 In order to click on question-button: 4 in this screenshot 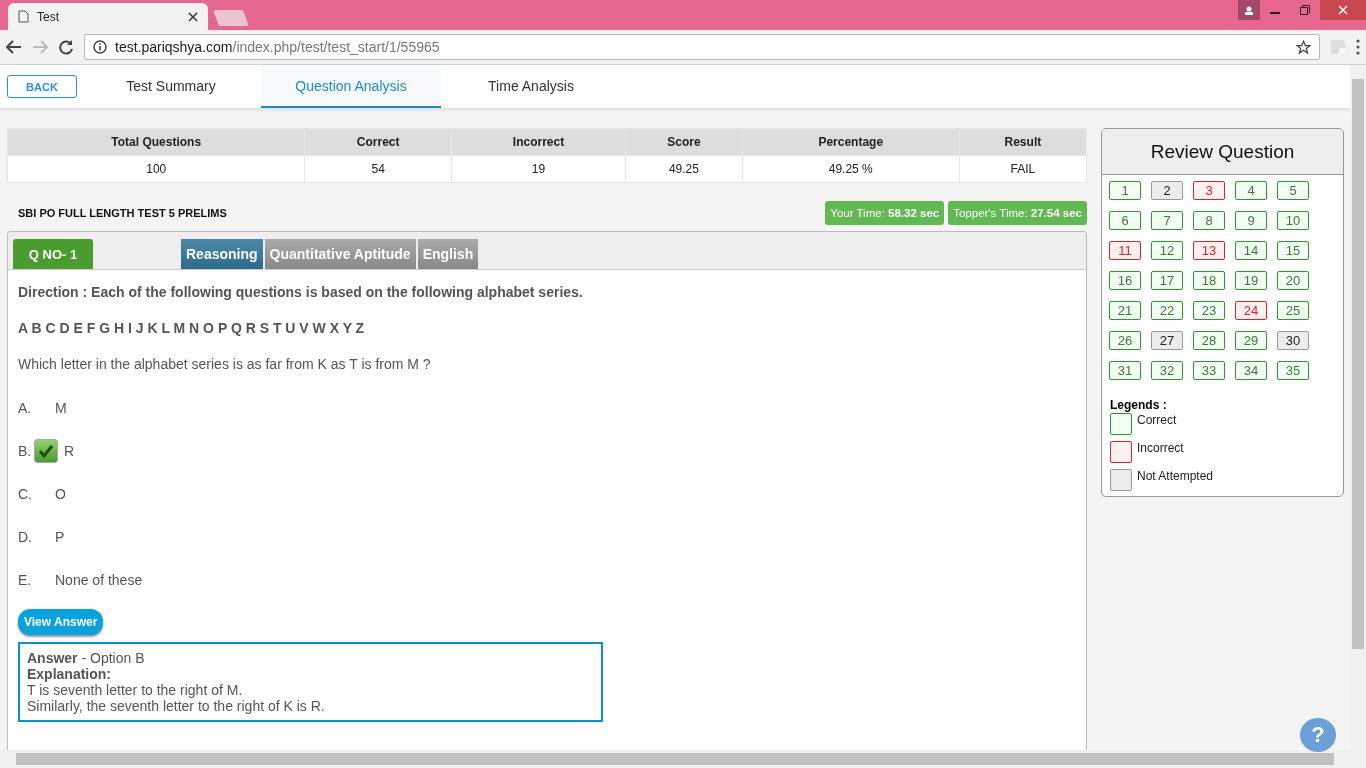, I will do `click(1251, 190)`.